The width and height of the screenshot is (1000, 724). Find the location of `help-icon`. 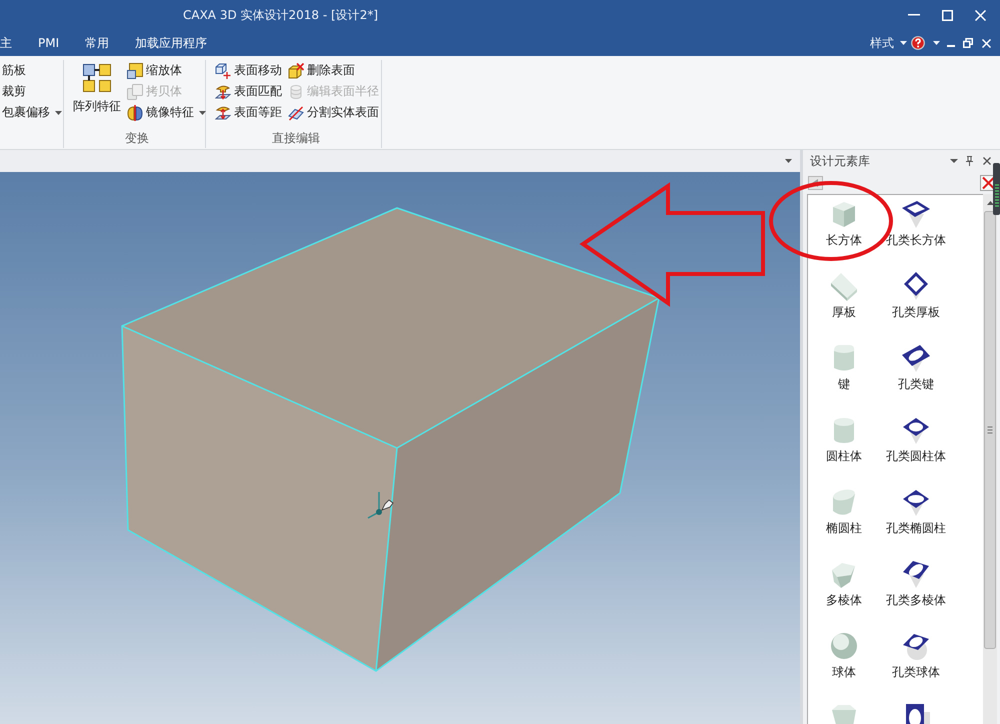

help-icon is located at coordinates (918, 43).